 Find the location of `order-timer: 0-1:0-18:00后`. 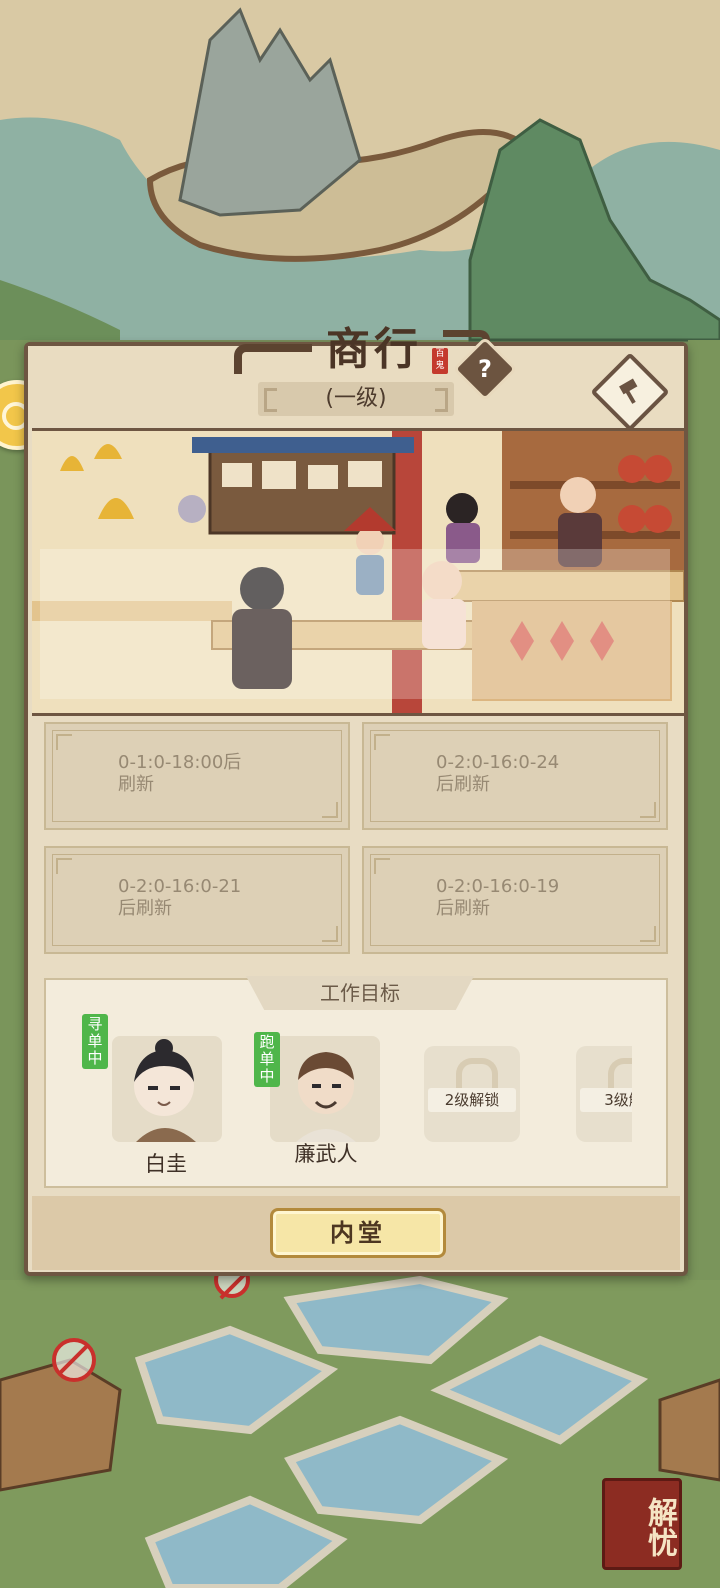

order-timer: 0-1:0-18:00后 is located at coordinates (180, 762).